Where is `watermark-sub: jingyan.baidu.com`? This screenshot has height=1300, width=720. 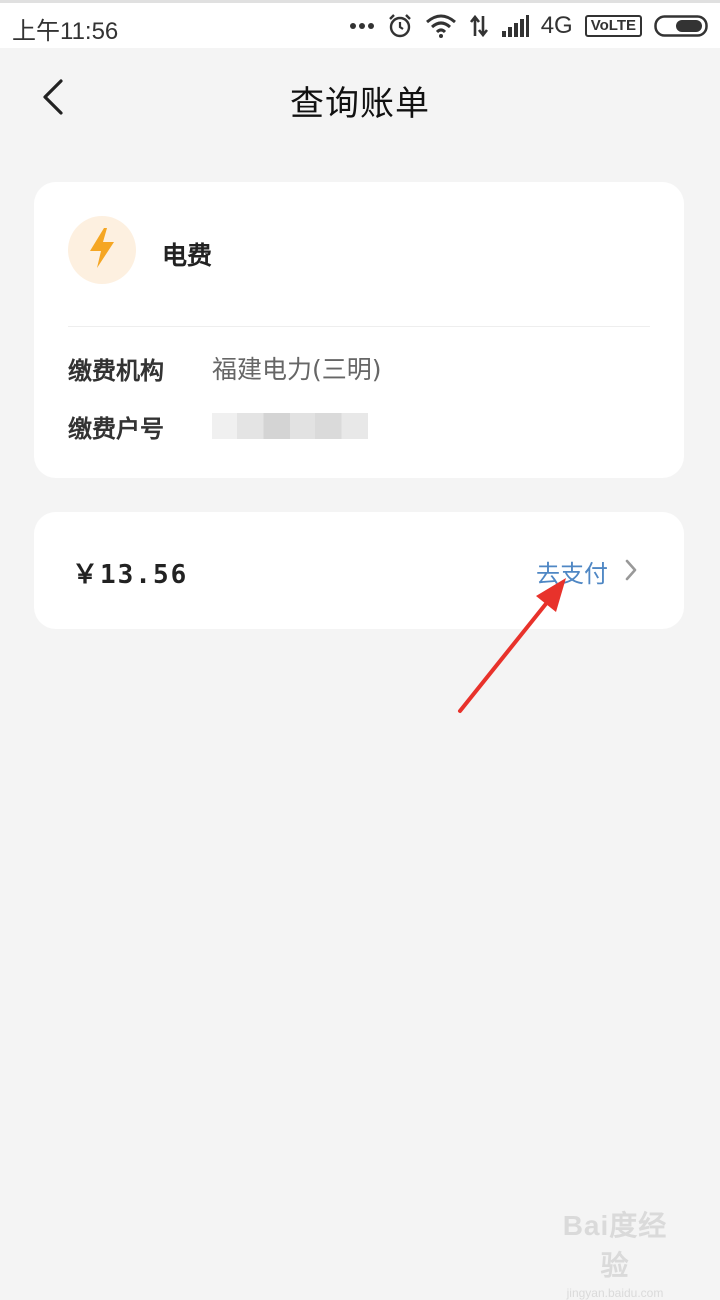 watermark-sub: jingyan.baidu.com is located at coordinates (615, 1293).